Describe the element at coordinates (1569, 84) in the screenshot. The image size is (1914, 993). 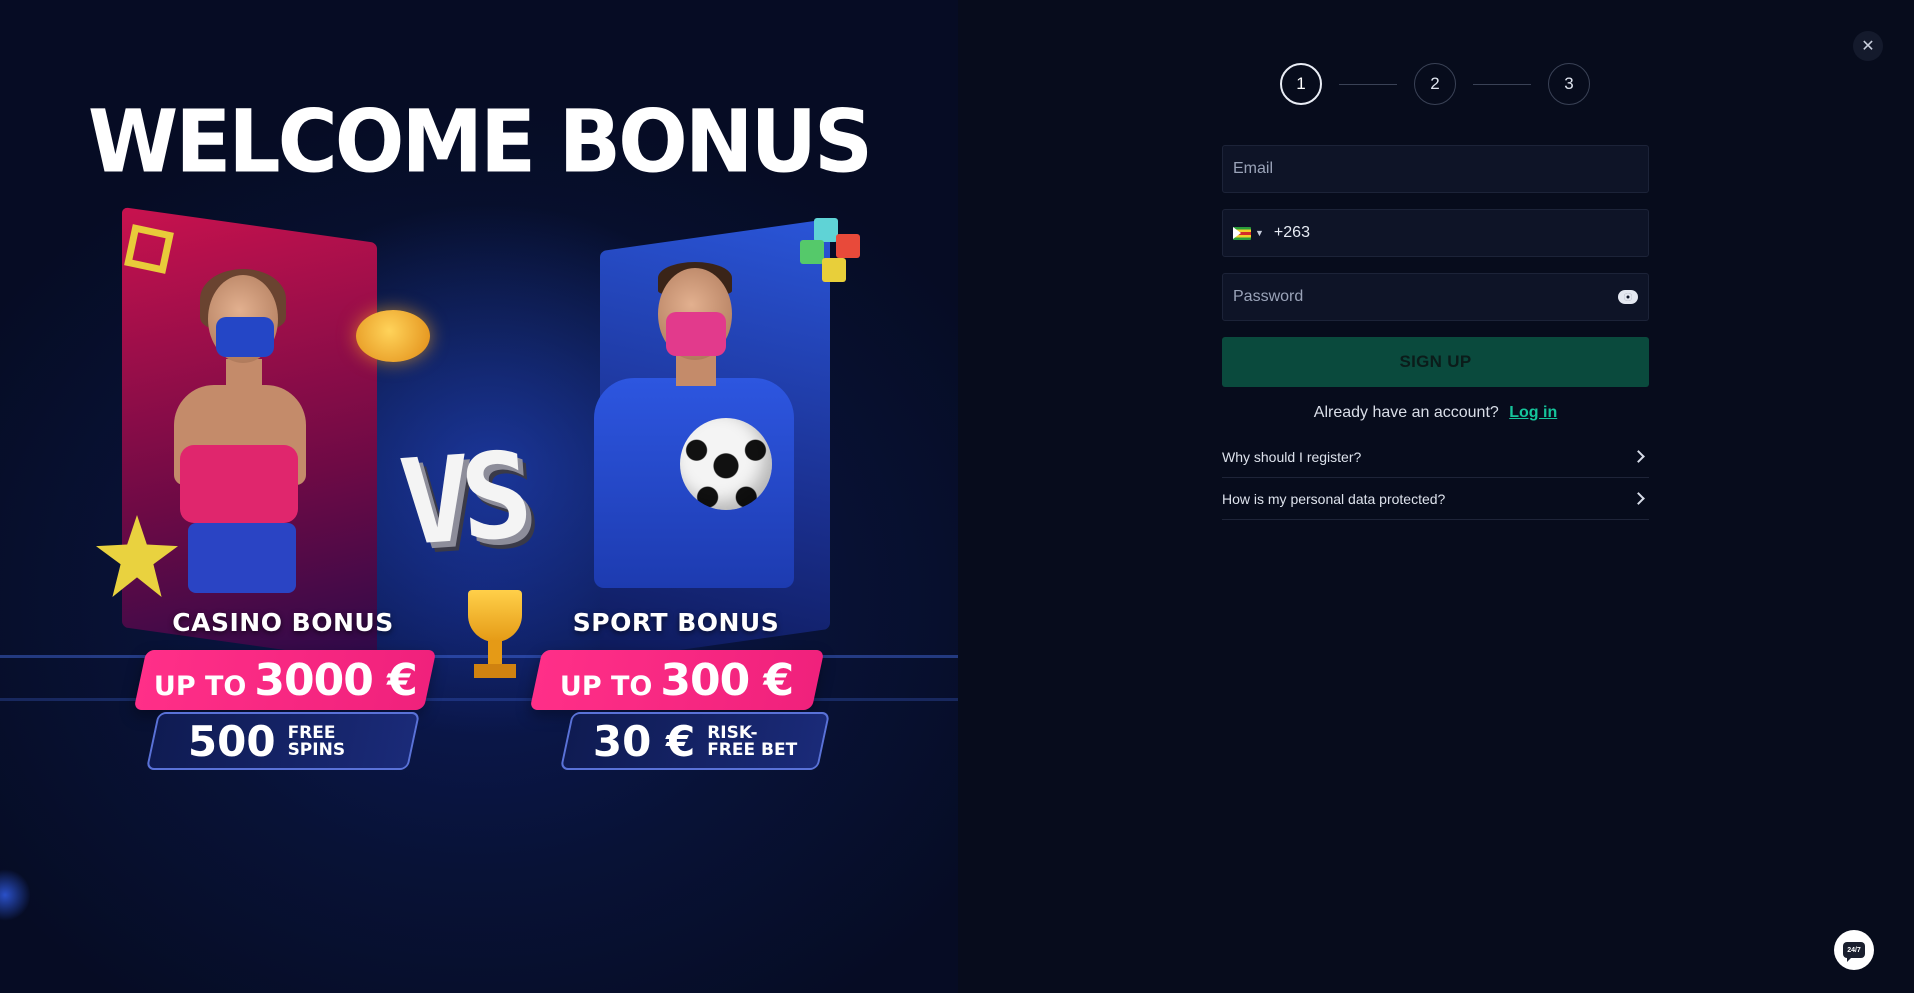
I see `step-3: 3` at that location.